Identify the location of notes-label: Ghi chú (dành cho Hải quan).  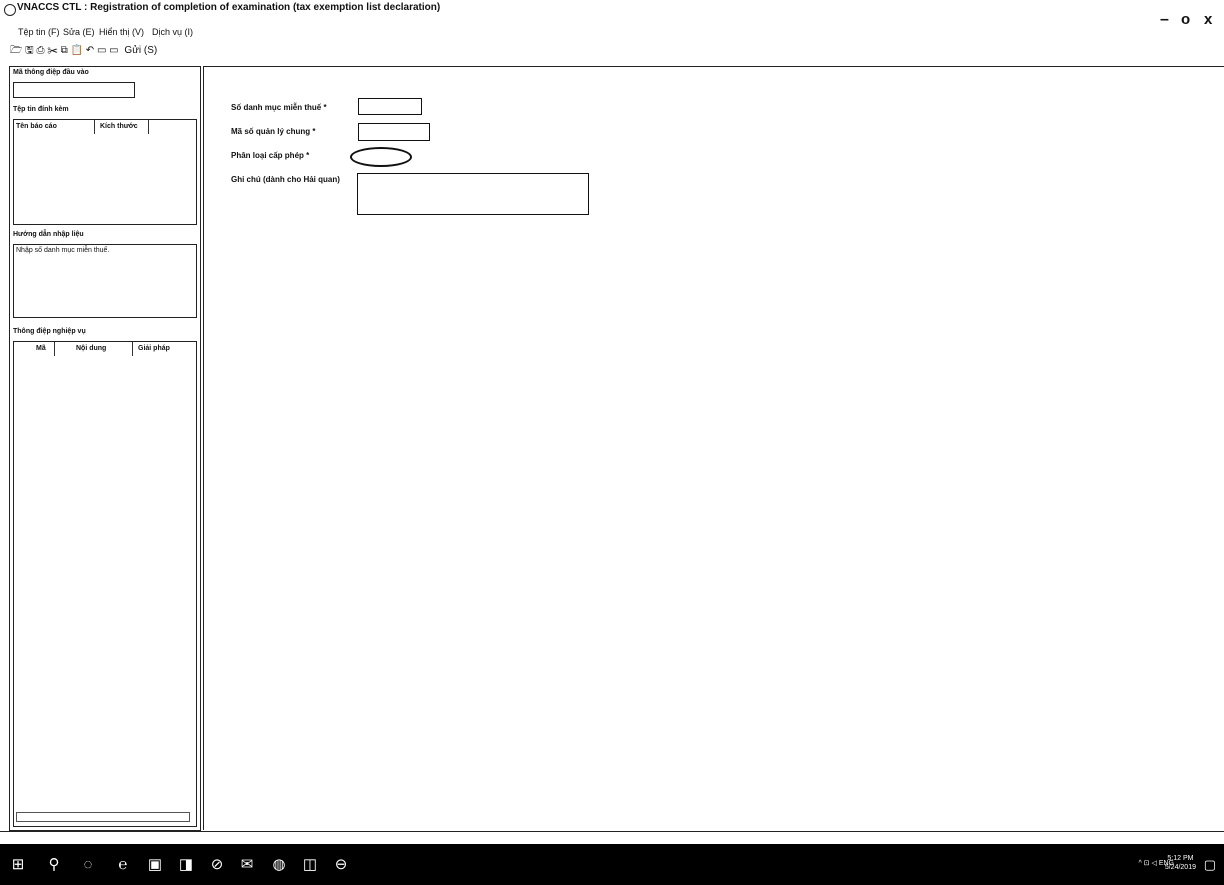
(285, 179).